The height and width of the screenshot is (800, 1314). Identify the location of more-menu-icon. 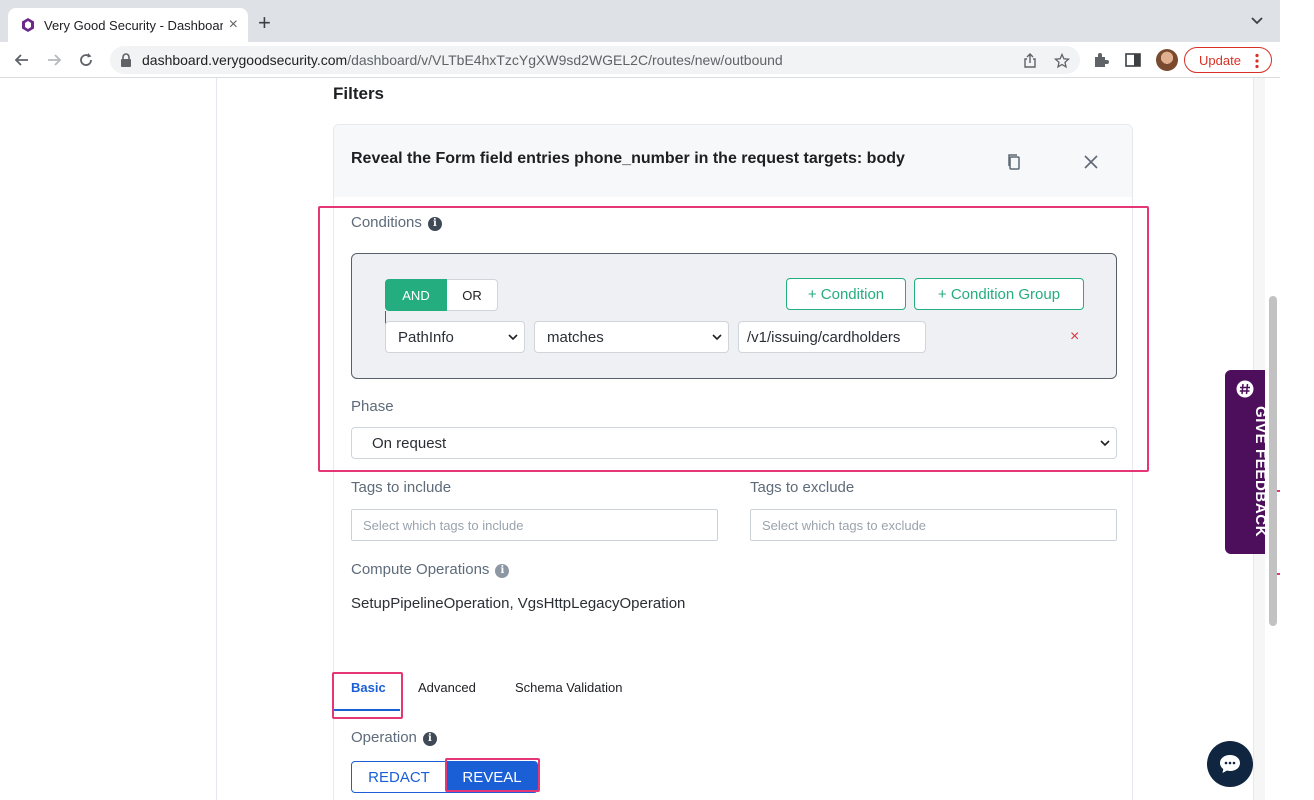
(1257, 61).